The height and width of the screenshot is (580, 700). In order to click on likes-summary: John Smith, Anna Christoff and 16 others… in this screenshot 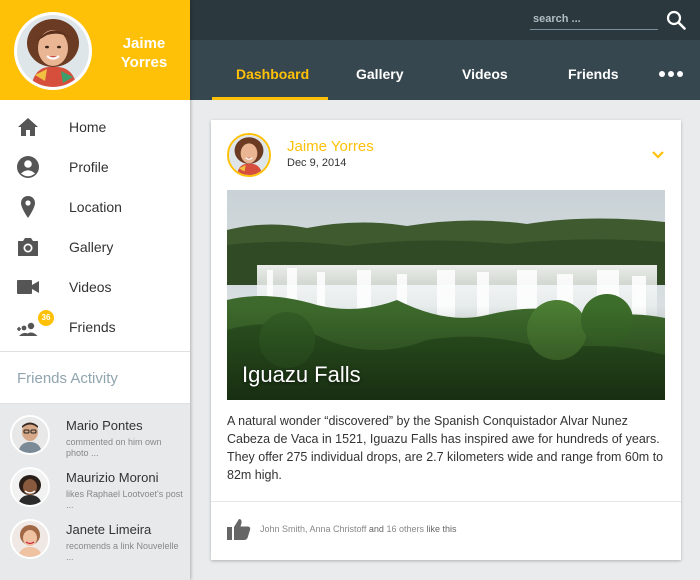, I will do `click(358, 529)`.